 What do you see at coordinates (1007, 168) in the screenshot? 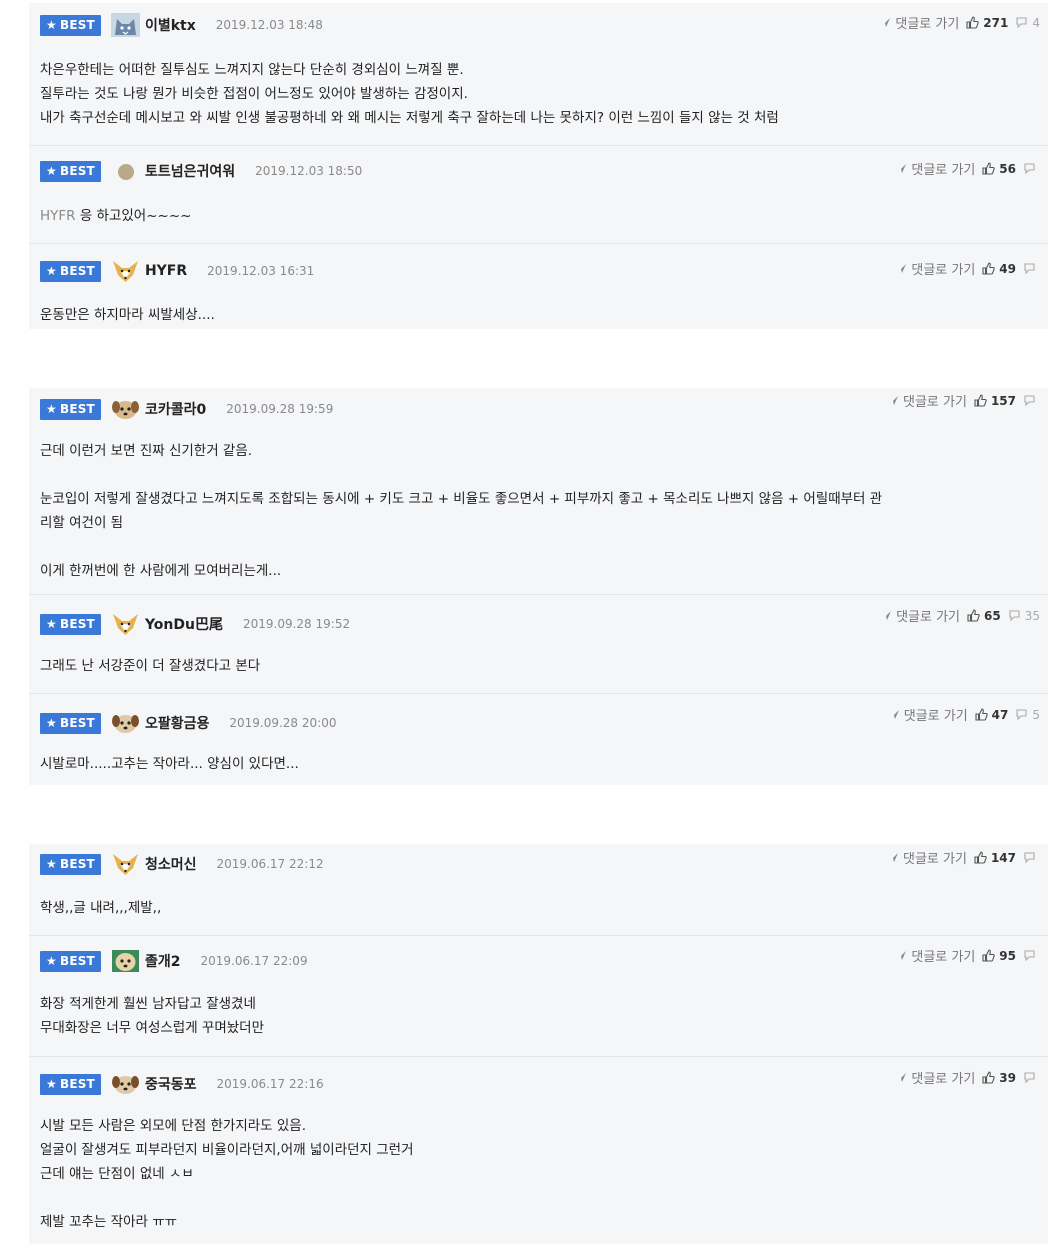
I see `upvote-count: 56` at bounding box center [1007, 168].